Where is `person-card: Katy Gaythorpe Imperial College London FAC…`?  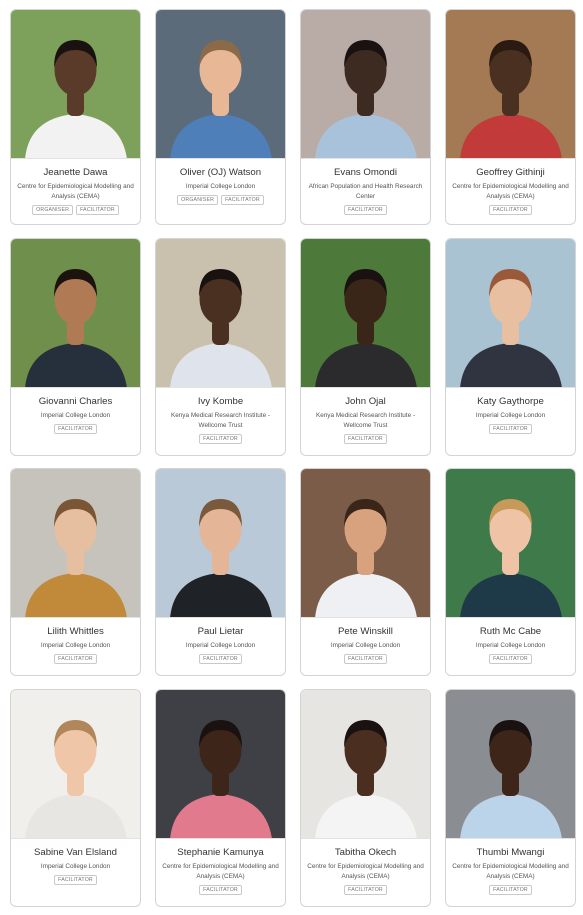
person-card: Katy Gaythorpe Imperial College London FAC… is located at coordinates (510, 347).